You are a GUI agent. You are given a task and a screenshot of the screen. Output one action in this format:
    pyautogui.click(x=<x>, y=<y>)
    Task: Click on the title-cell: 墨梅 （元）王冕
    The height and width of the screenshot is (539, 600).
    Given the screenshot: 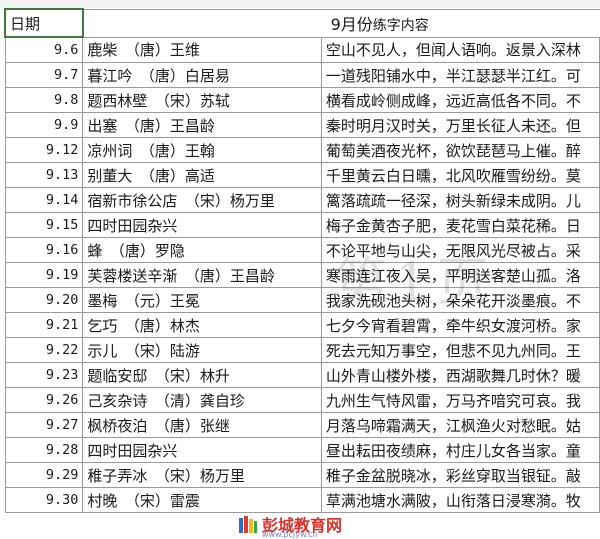 What is the action you would take?
    pyautogui.click(x=202, y=300)
    